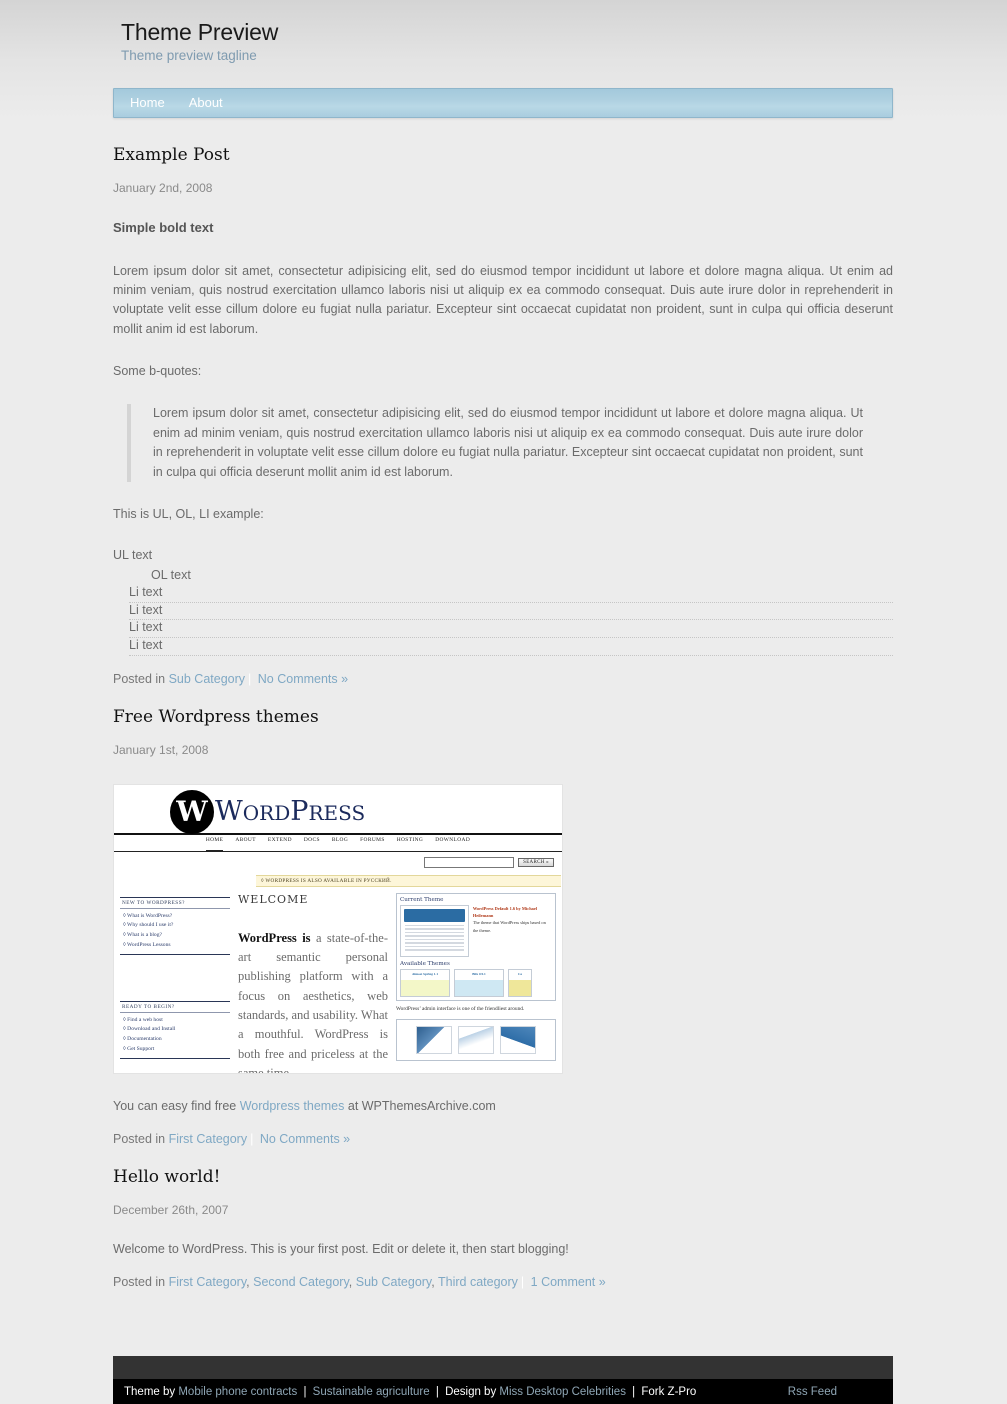 The height and width of the screenshot is (1404, 1007). I want to click on wp-box1-item: ◊ Why should I use it?, so click(148, 925).